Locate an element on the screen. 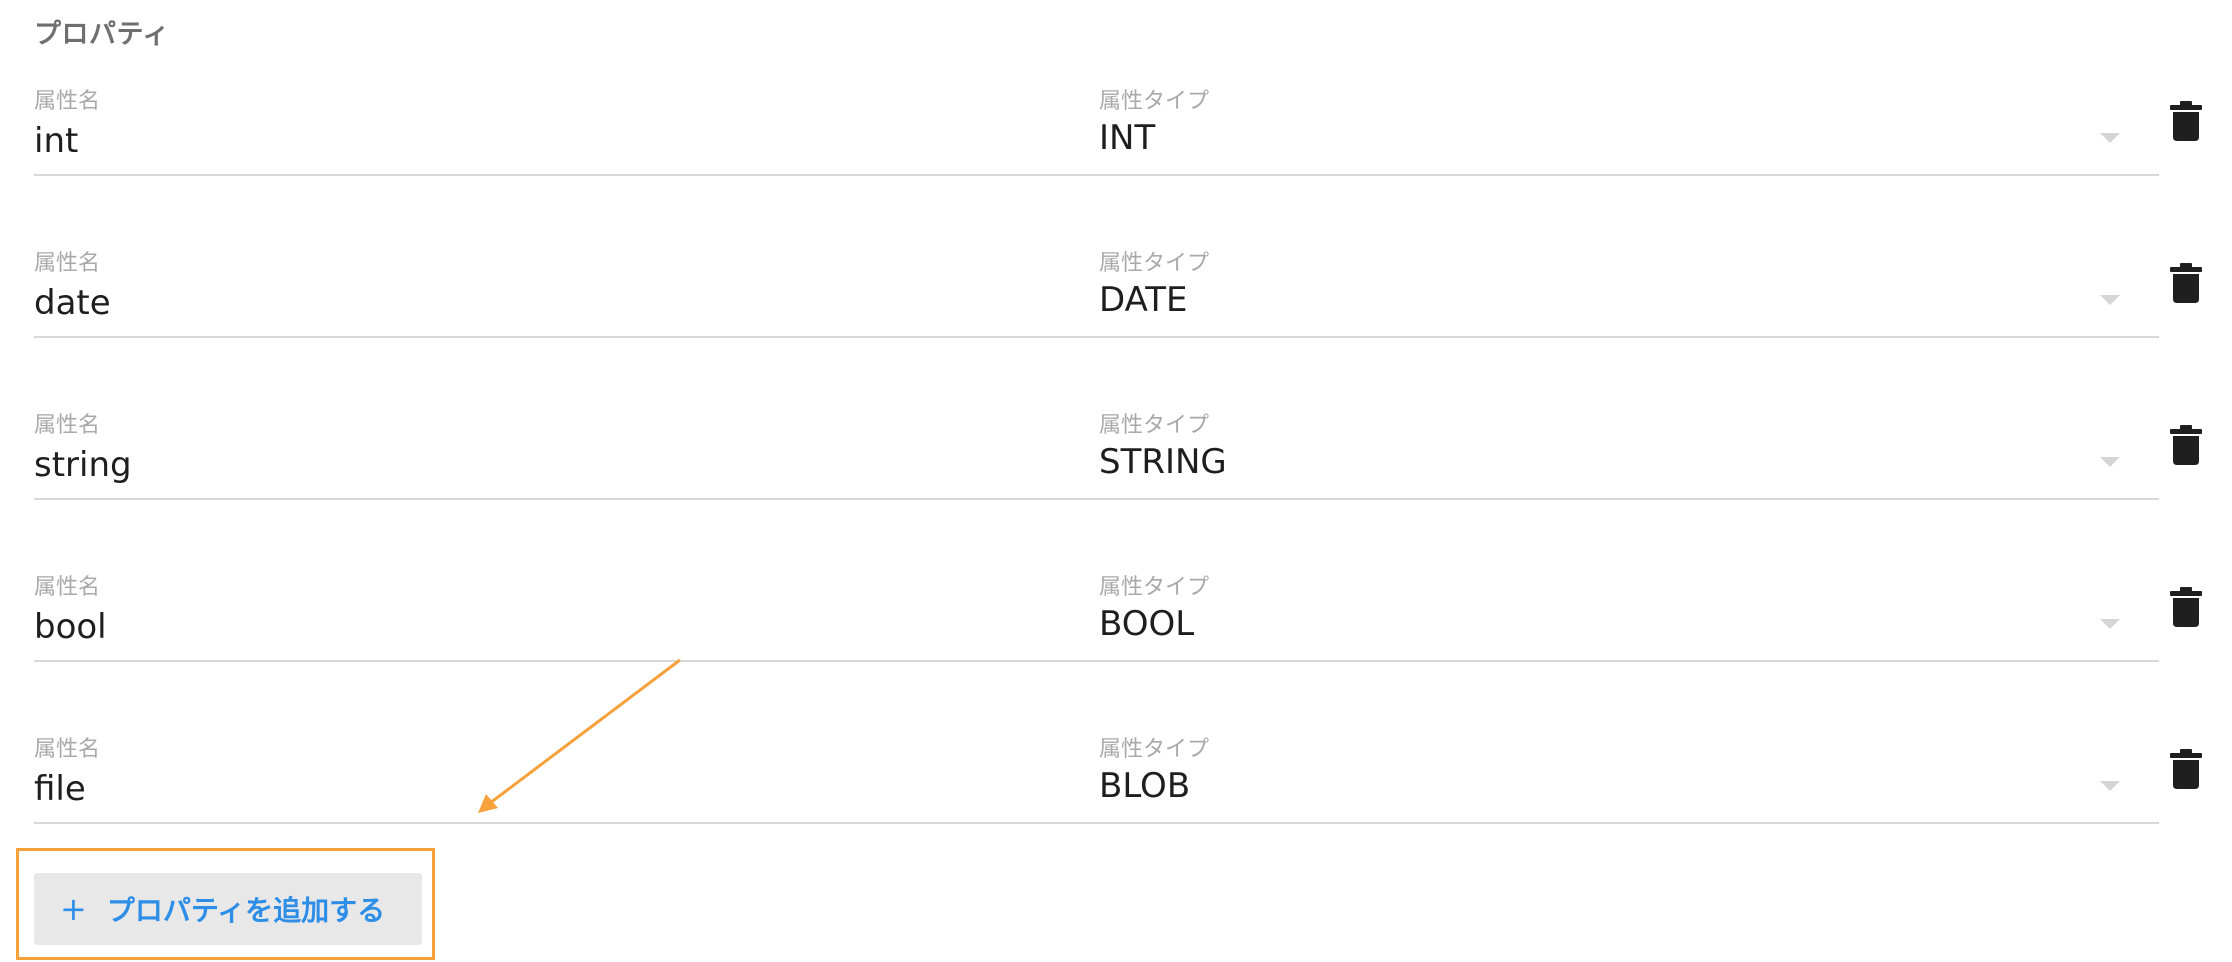 The width and height of the screenshot is (2232, 962). property-row: 属性名 属性タイプ string STRING is located at coordinates (1116, 467).